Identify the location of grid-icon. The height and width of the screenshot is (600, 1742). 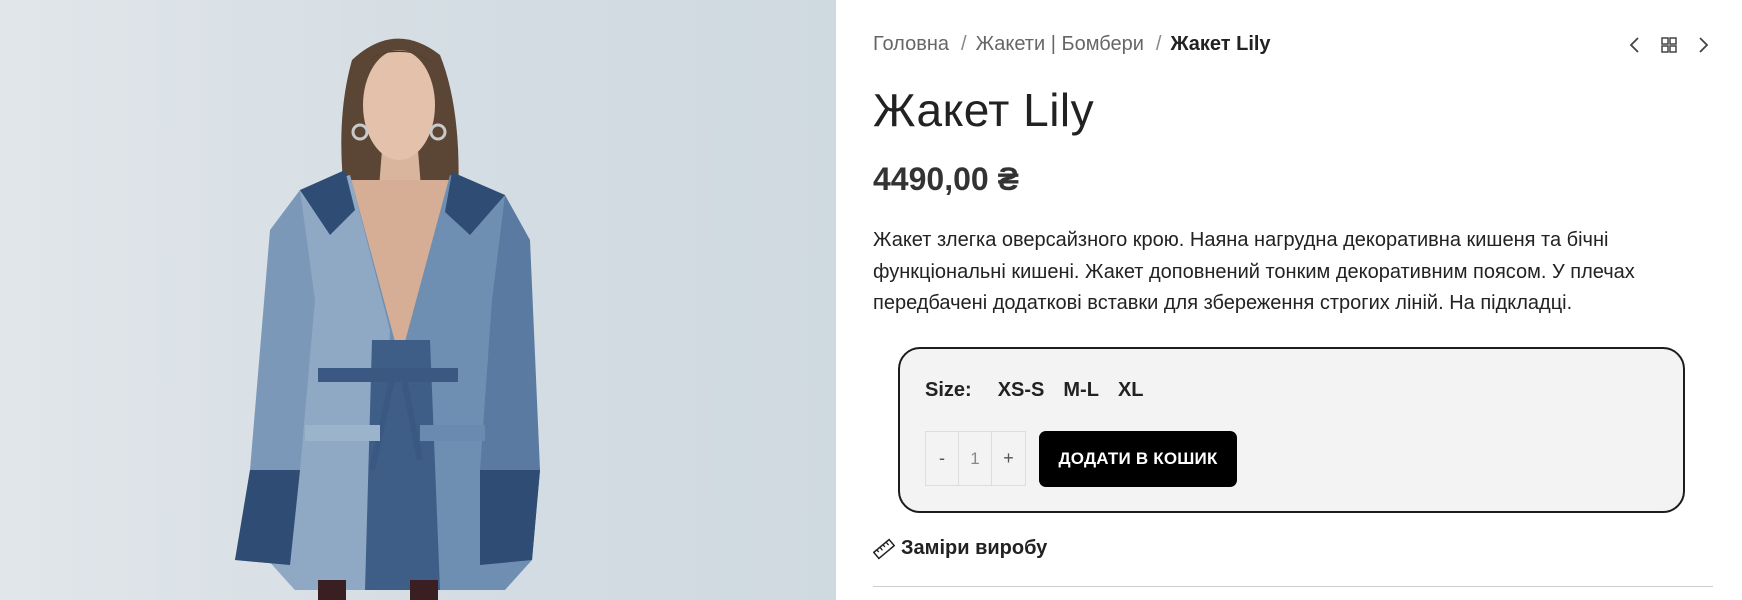
(1669, 45).